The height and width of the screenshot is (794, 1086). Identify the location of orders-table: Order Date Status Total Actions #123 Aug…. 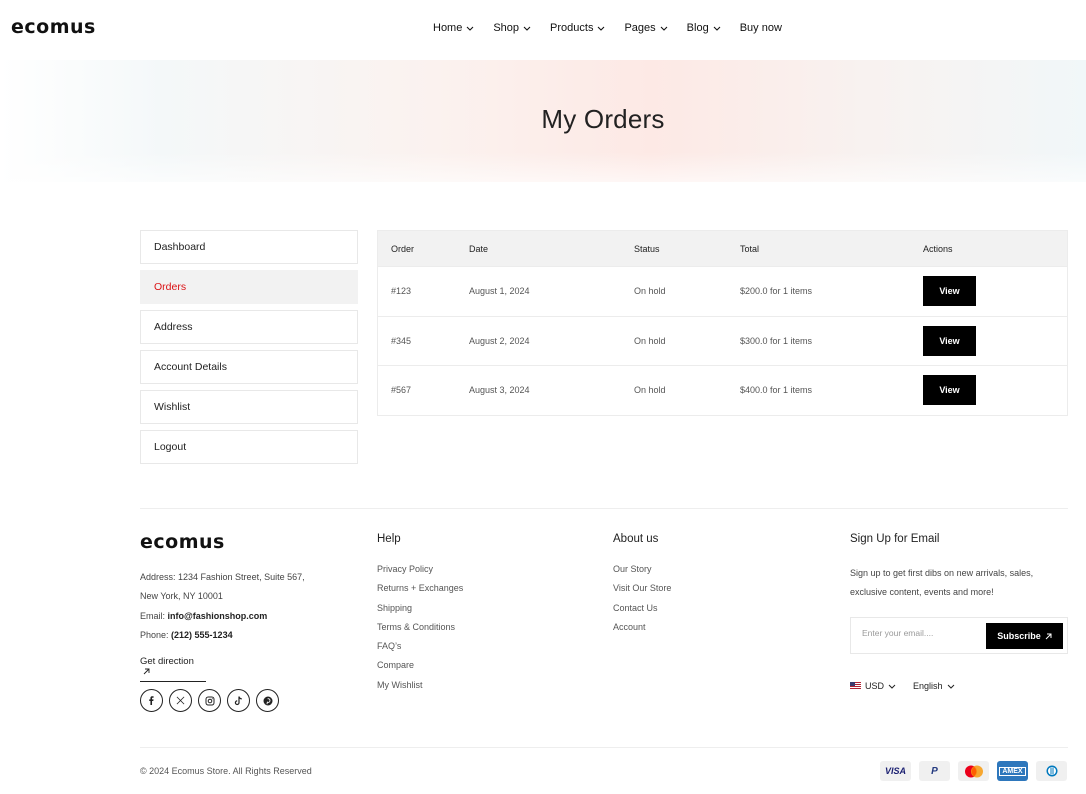
(722, 323).